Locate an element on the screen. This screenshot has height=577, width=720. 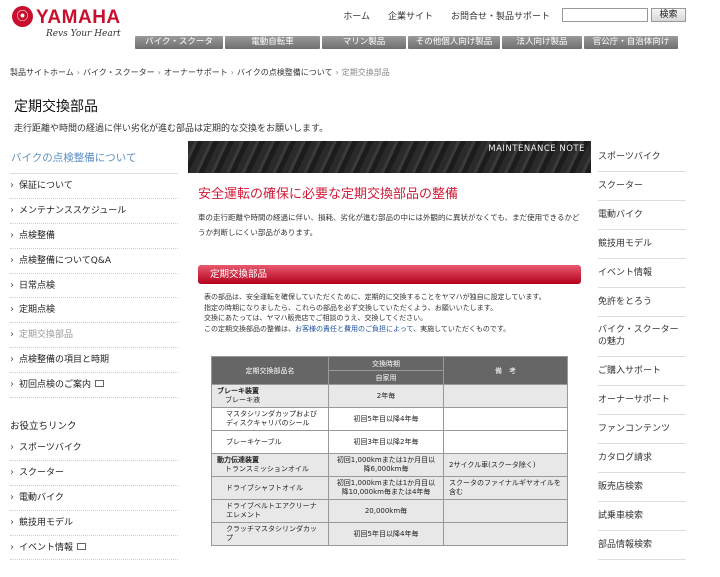
timing-cell: 初回3年目以降2年毎 is located at coordinates (386, 442).